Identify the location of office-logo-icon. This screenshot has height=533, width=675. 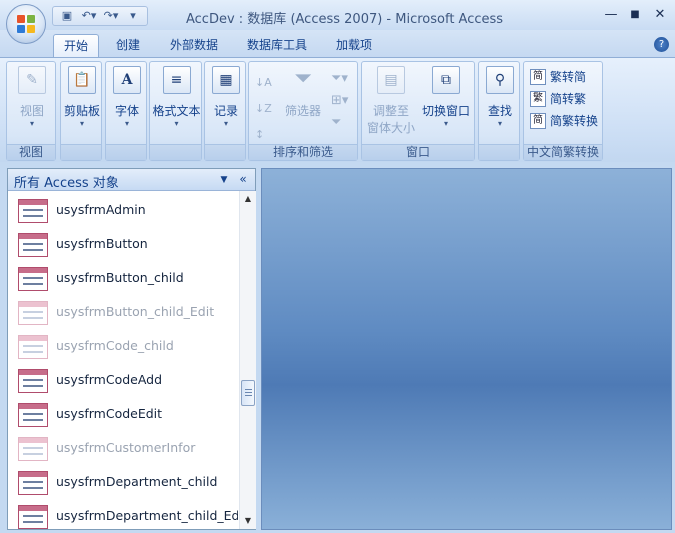
(26, 24).